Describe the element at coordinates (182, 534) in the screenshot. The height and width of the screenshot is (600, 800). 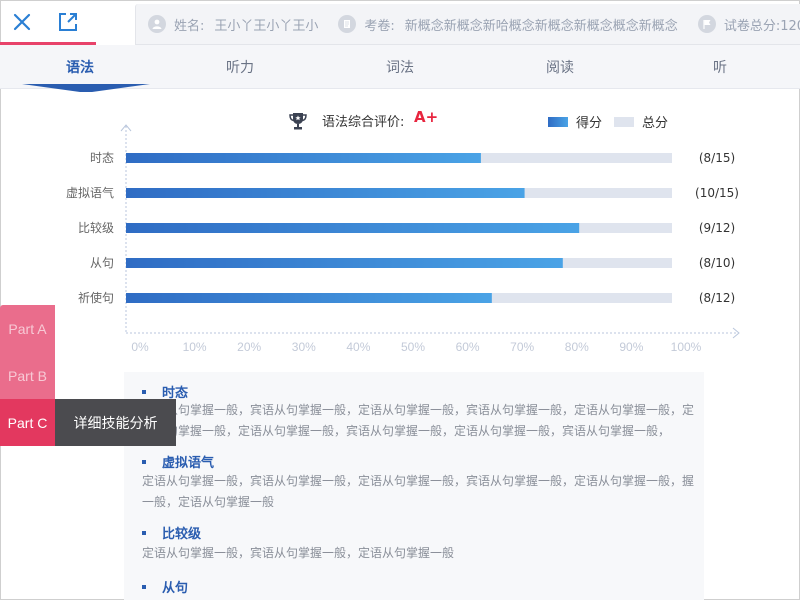
I see `detail-title-text: 比较级` at that location.